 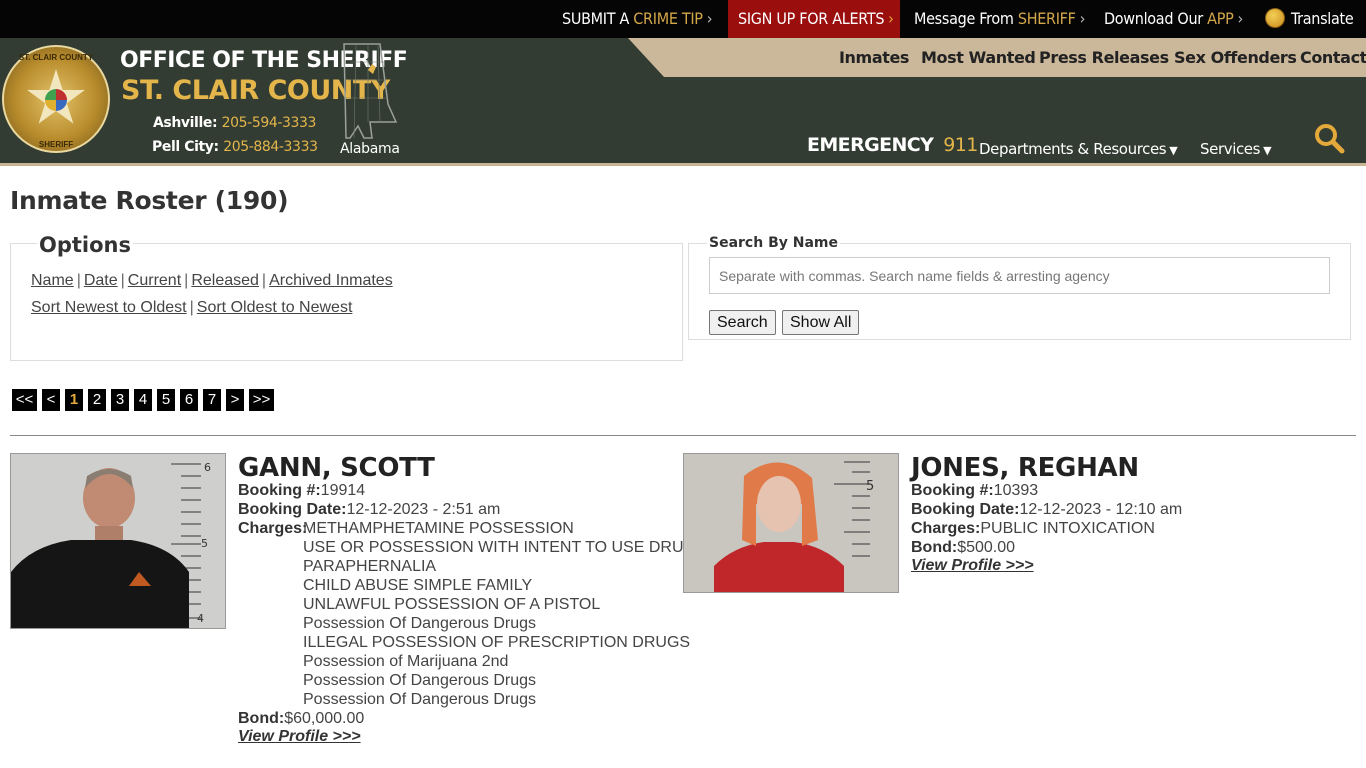 What do you see at coordinates (870, 145) in the screenshot?
I see `emergency-label: EMERGENCY` at bounding box center [870, 145].